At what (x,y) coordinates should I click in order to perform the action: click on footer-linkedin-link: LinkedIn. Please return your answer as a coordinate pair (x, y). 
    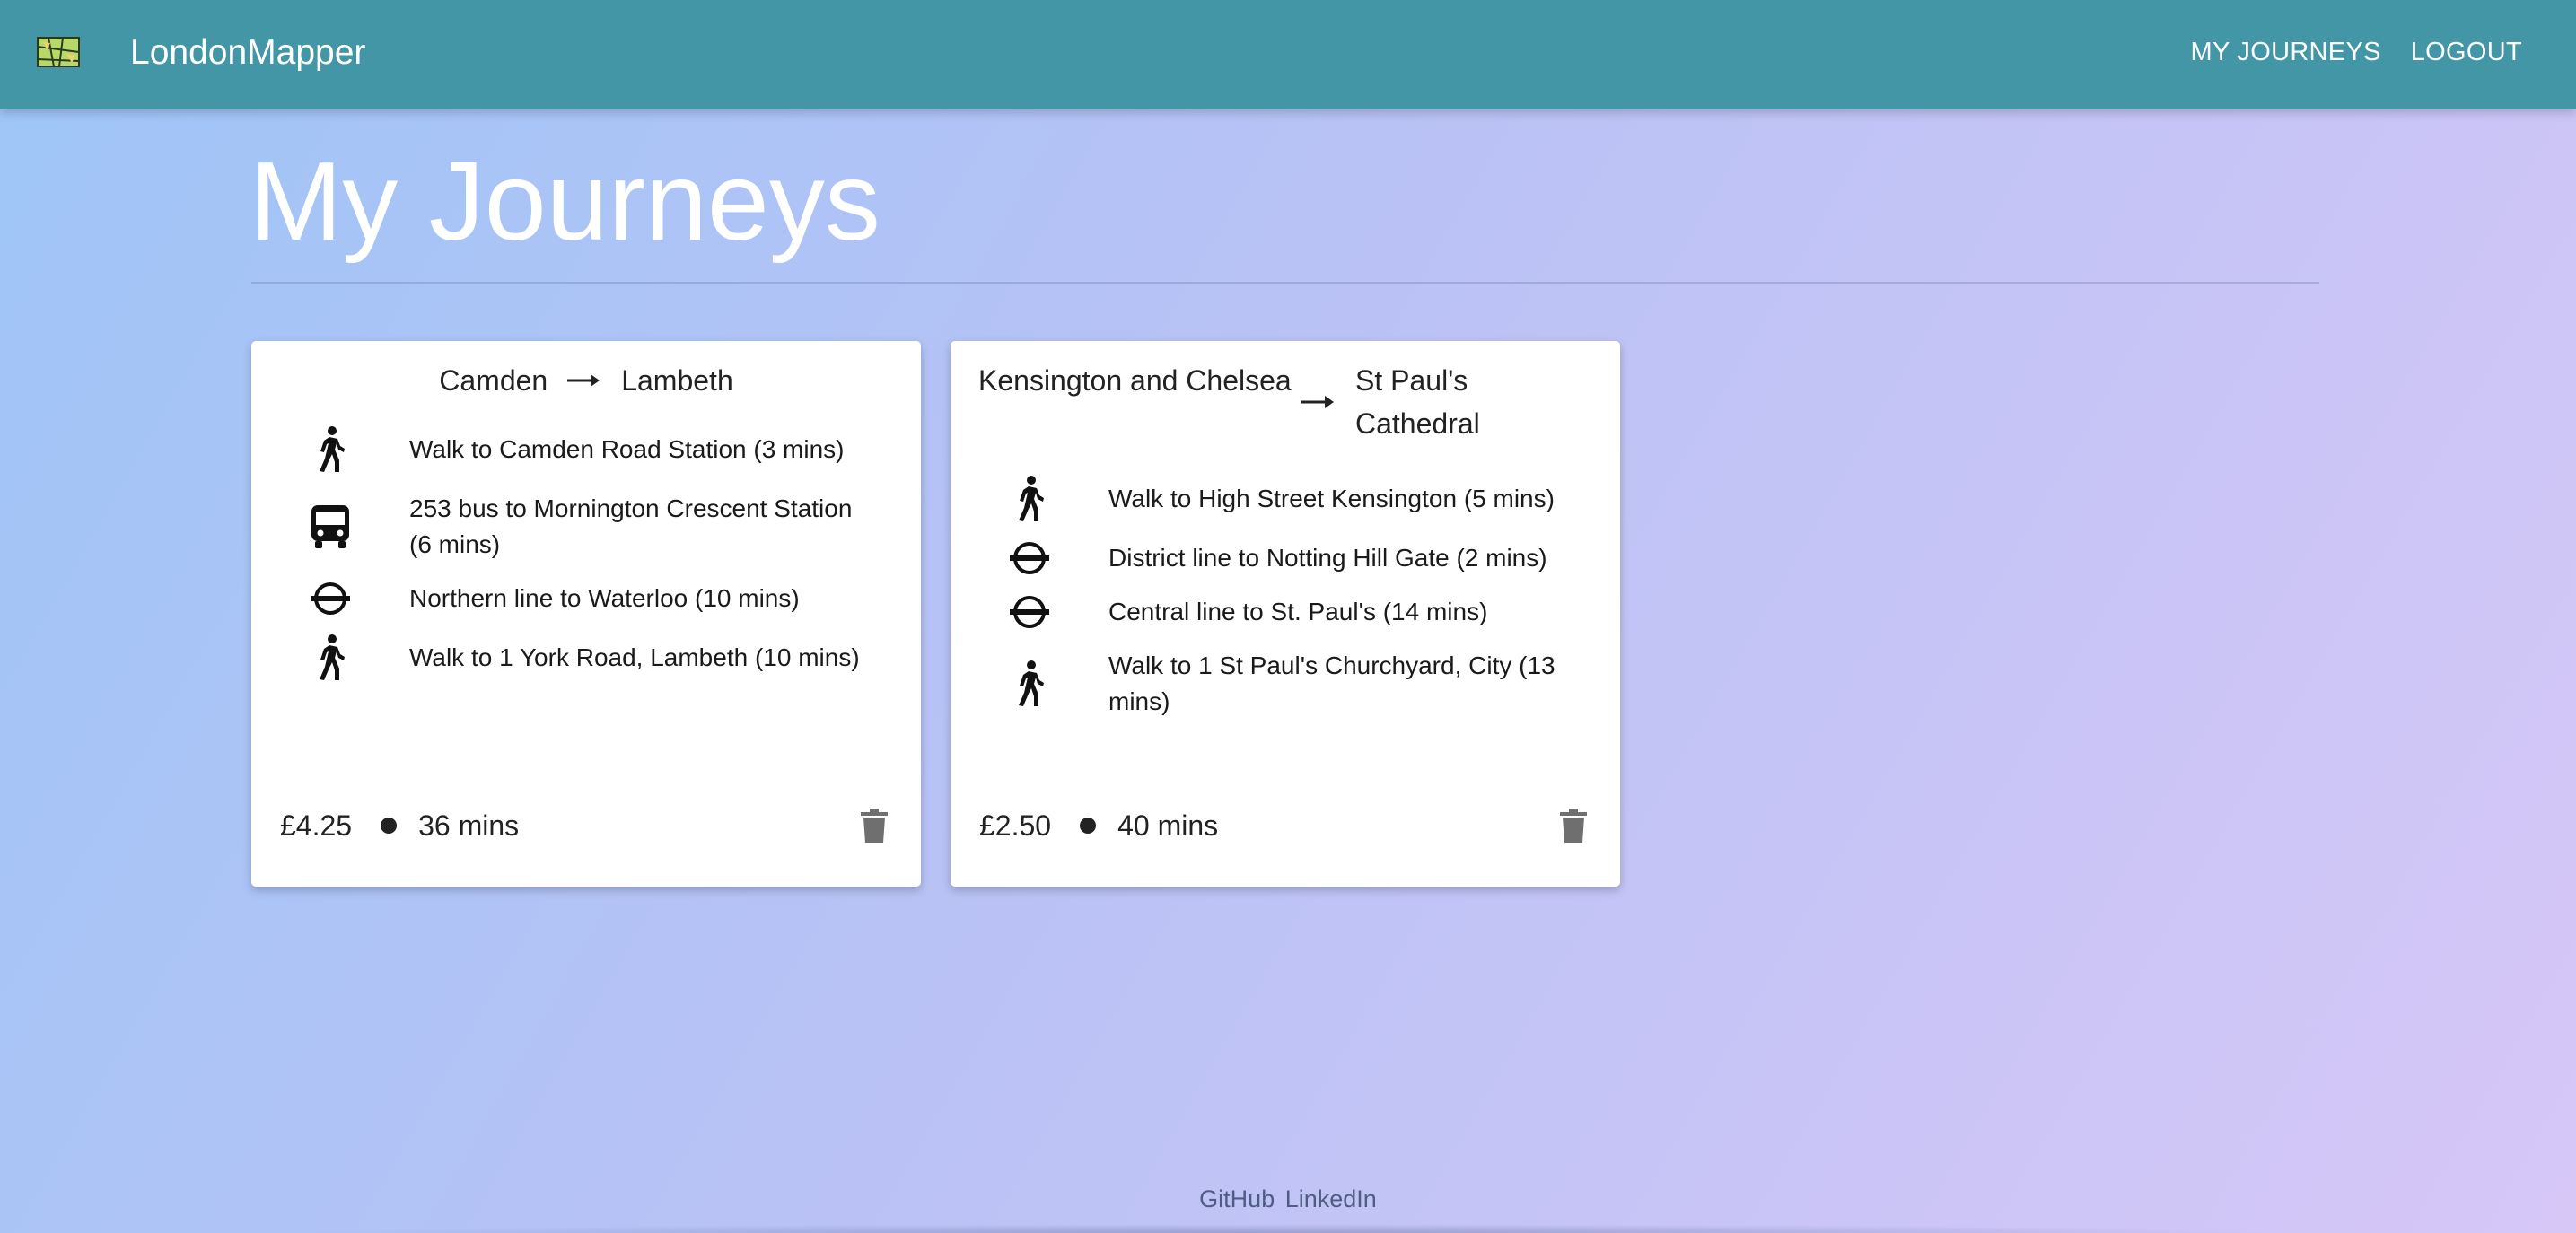
    Looking at the image, I should click on (1331, 1198).